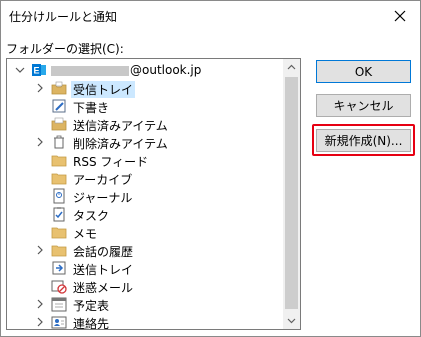  What do you see at coordinates (91, 323) in the screenshot?
I see `tree-item-label: 連絡先` at bounding box center [91, 323].